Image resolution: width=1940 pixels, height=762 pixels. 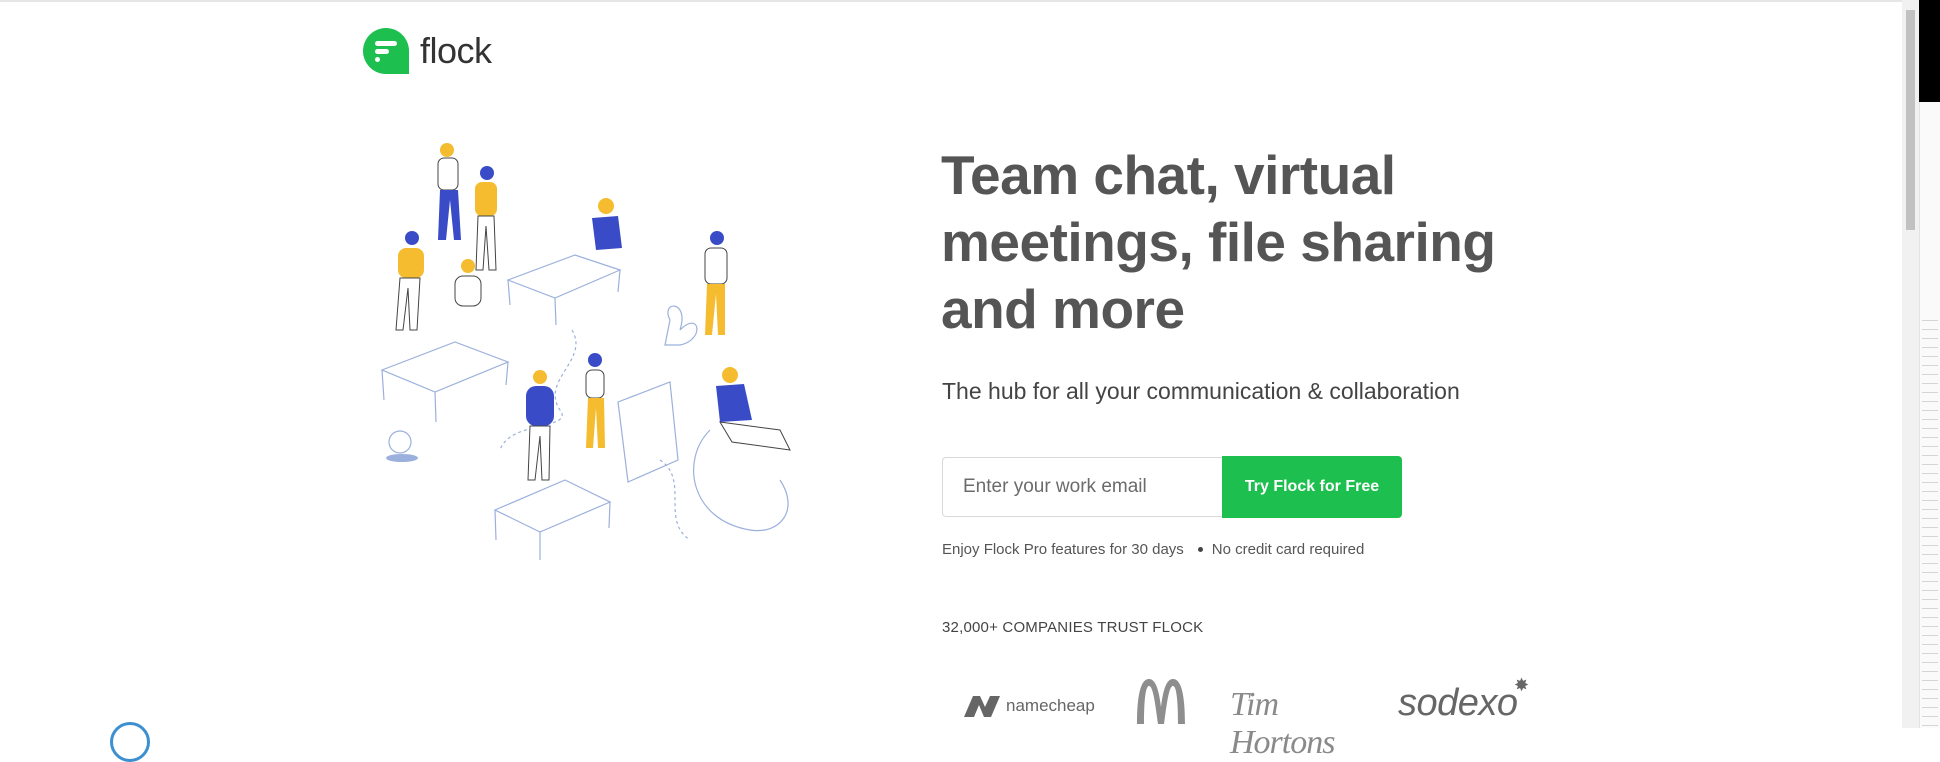 I want to click on namecheap-n-icon, so click(x=982, y=706).